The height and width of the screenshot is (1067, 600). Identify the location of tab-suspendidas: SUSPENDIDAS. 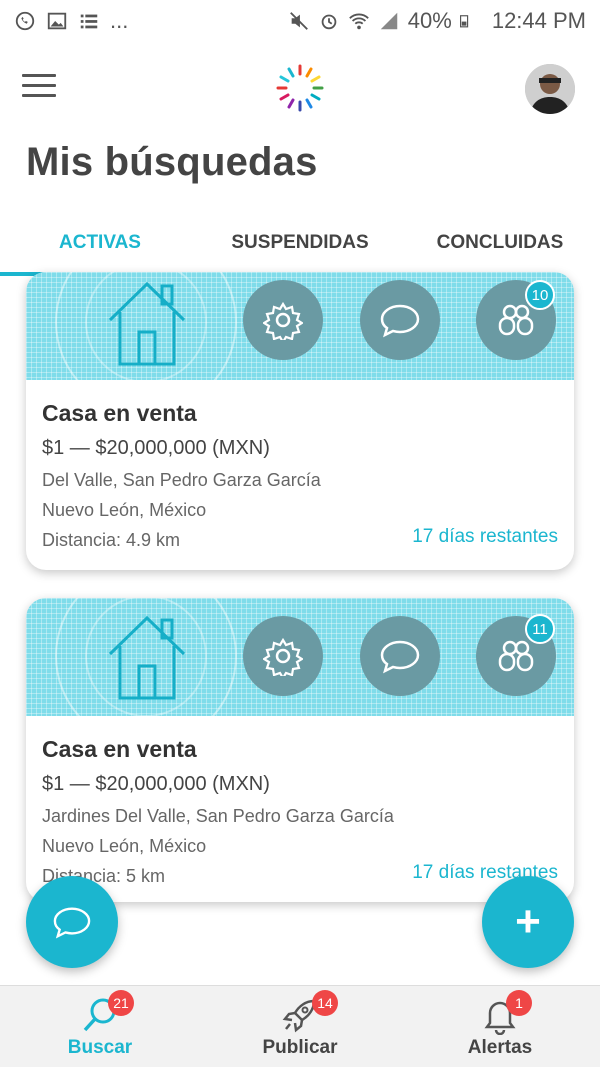
(300, 243).